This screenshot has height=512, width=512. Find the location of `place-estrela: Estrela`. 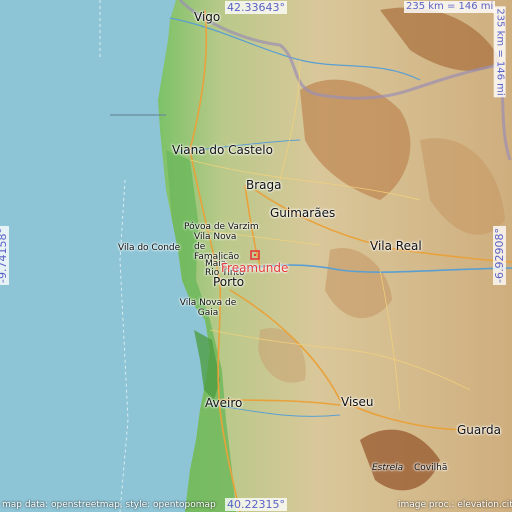

place-estrela: Estrela is located at coordinates (388, 468).